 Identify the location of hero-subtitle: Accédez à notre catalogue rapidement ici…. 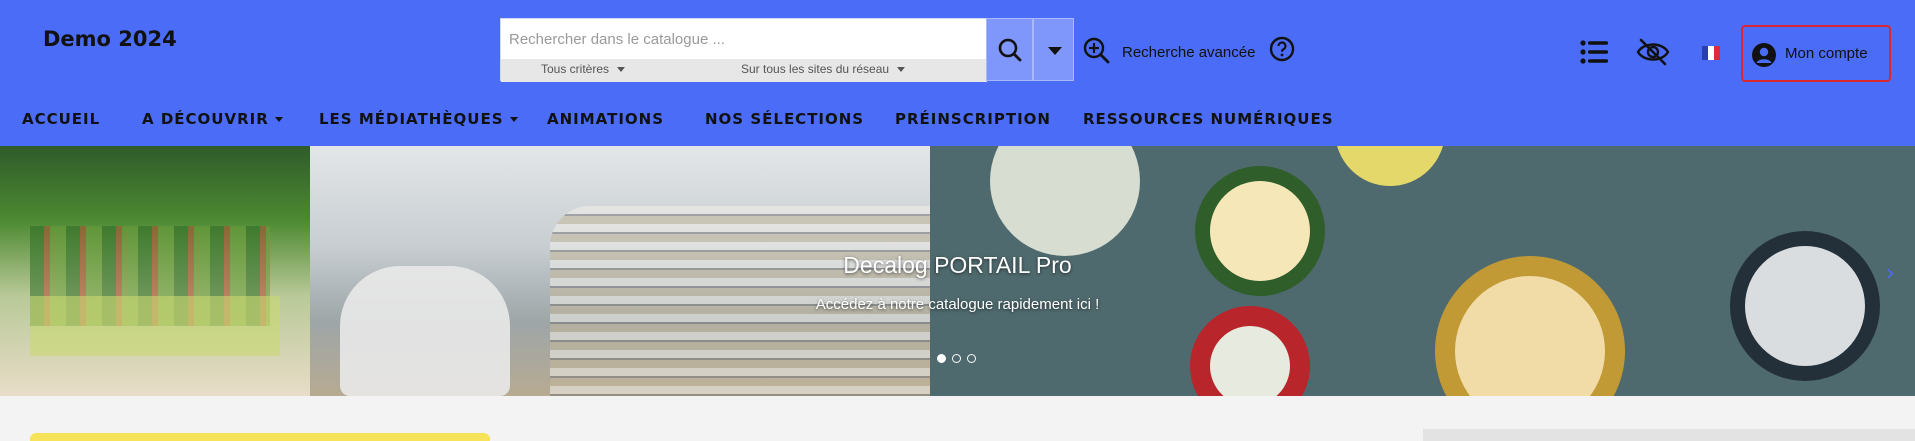
(957, 304).